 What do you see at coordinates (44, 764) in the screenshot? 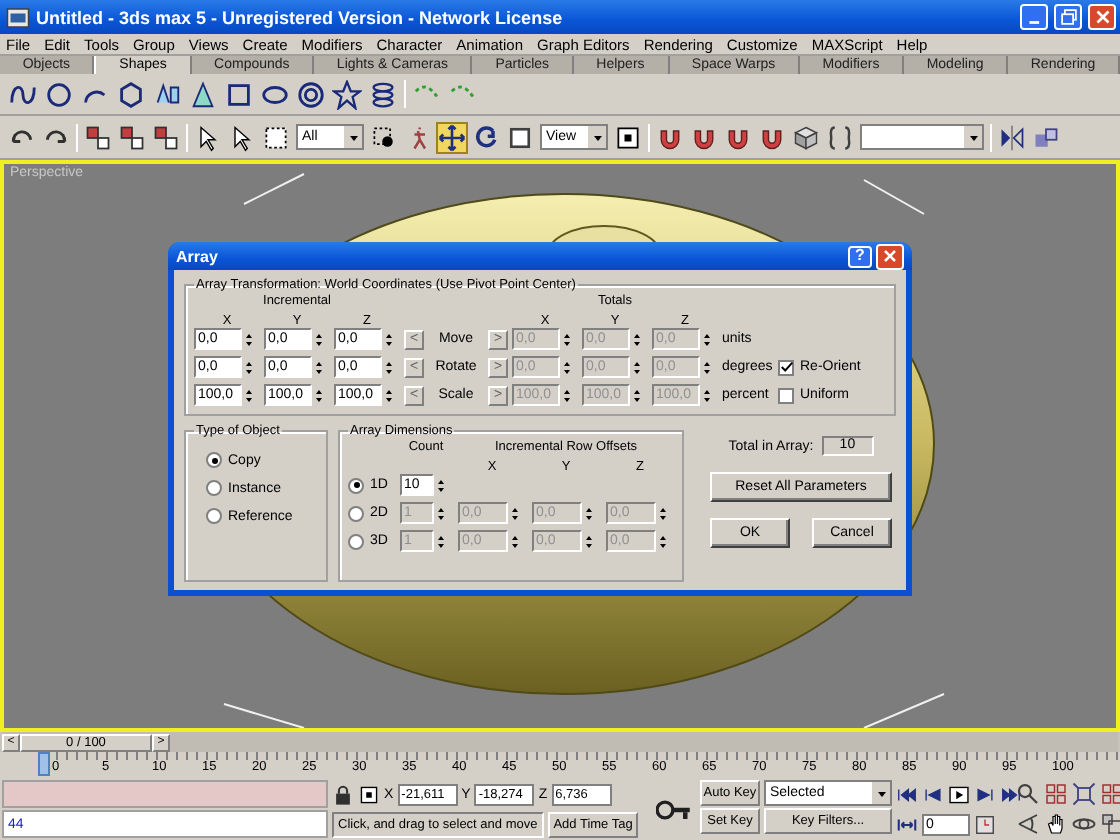
I see `frame-marker` at bounding box center [44, 764].